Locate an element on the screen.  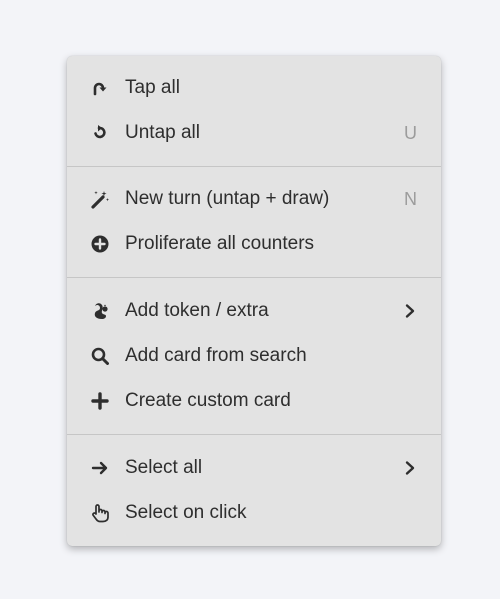
menu-item-select-all: Select all is located at coordinates (254, 468).